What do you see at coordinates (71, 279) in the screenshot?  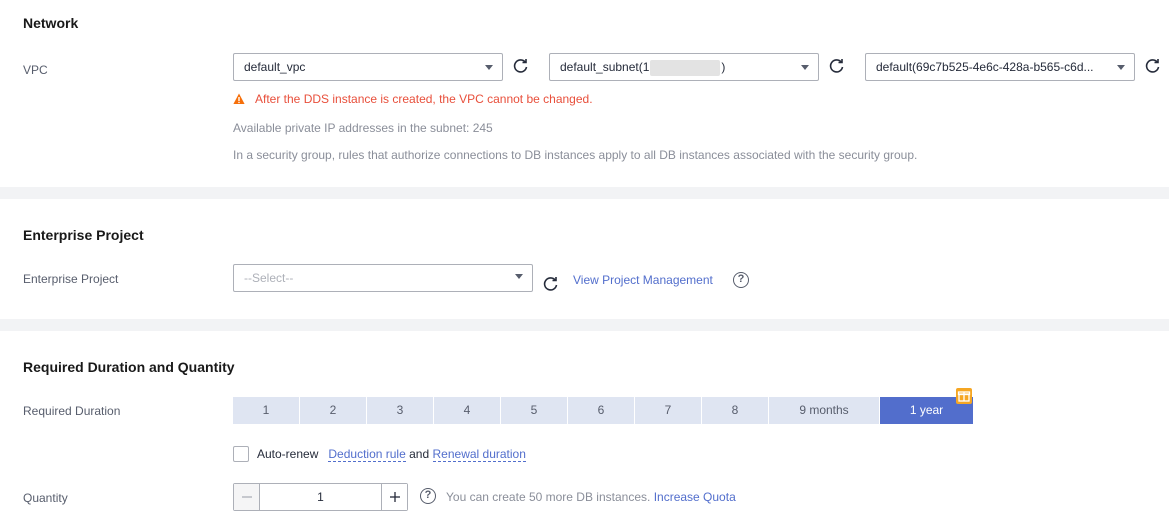 I see `enterprise-label: Enterprise Project` at bounding box center [71, 279].